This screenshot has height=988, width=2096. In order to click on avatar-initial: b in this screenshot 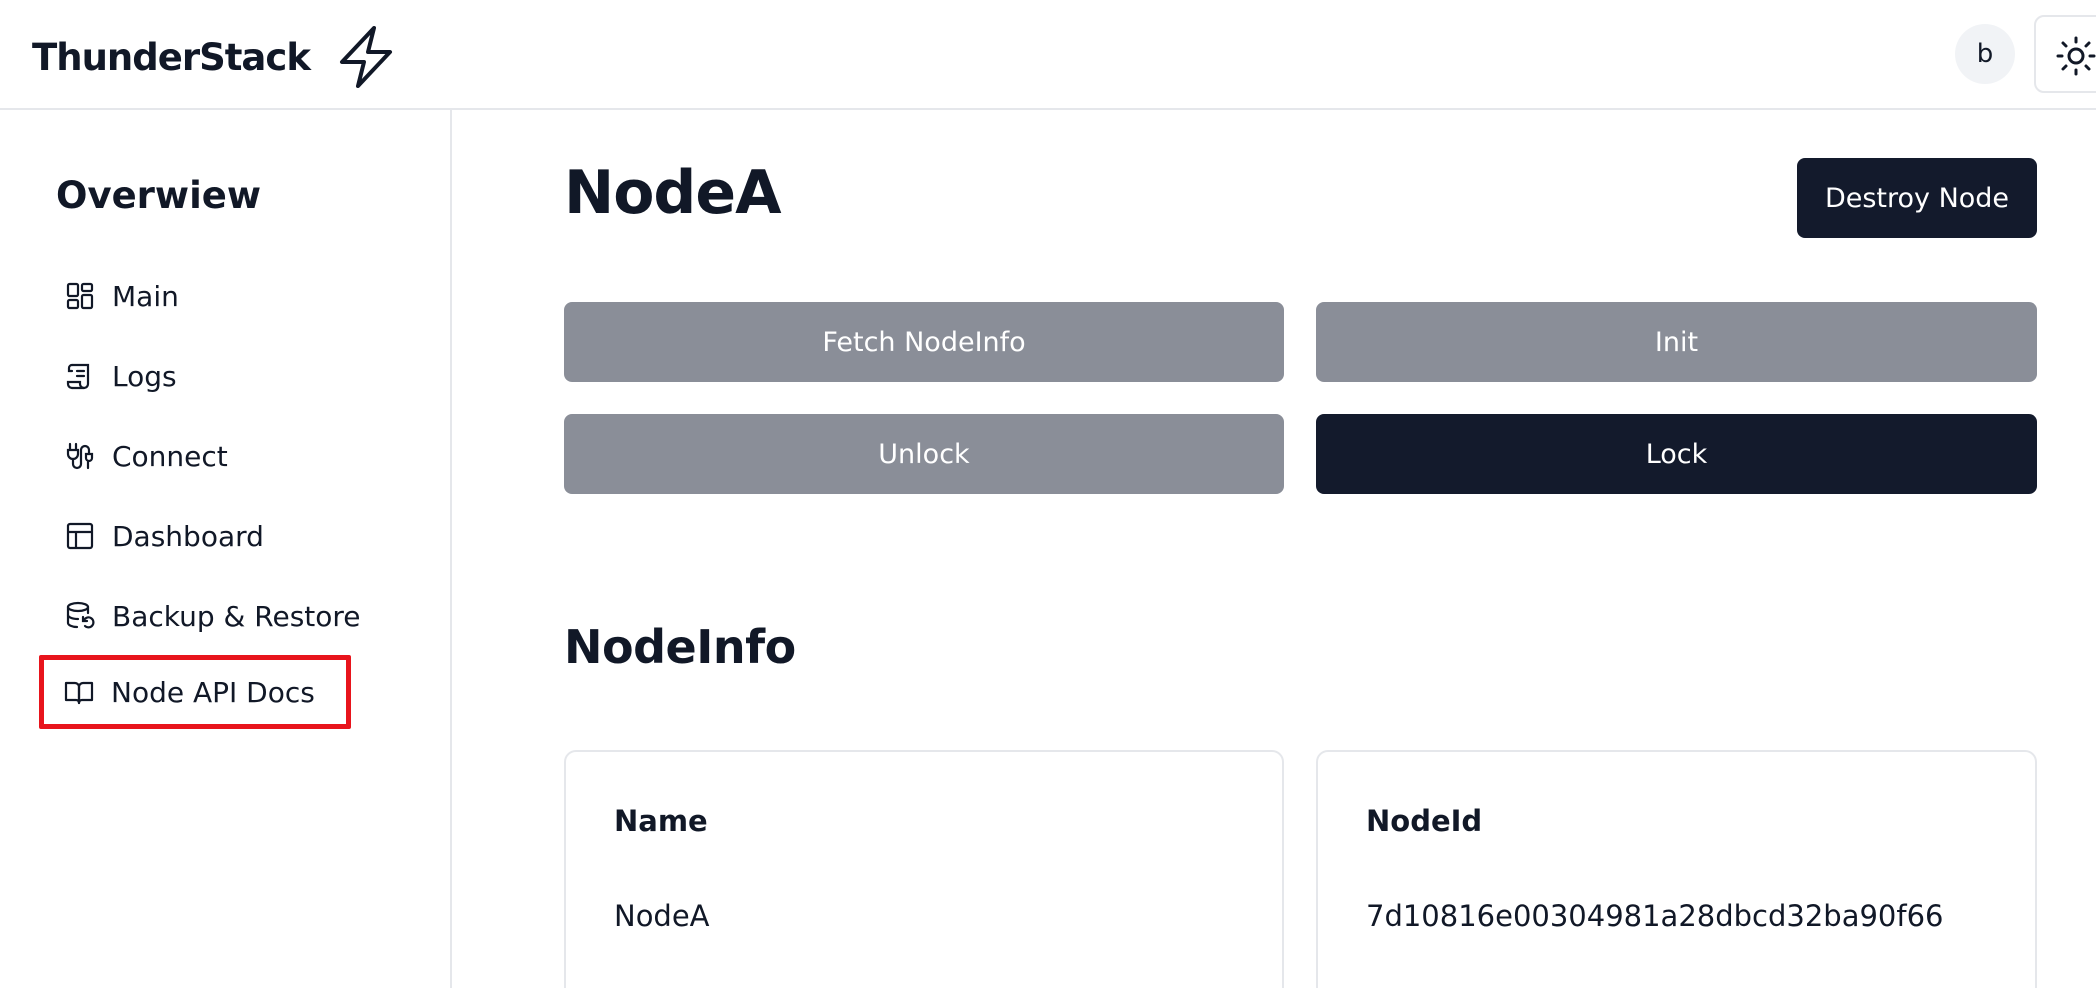, I will do `click(1985, 54)`.